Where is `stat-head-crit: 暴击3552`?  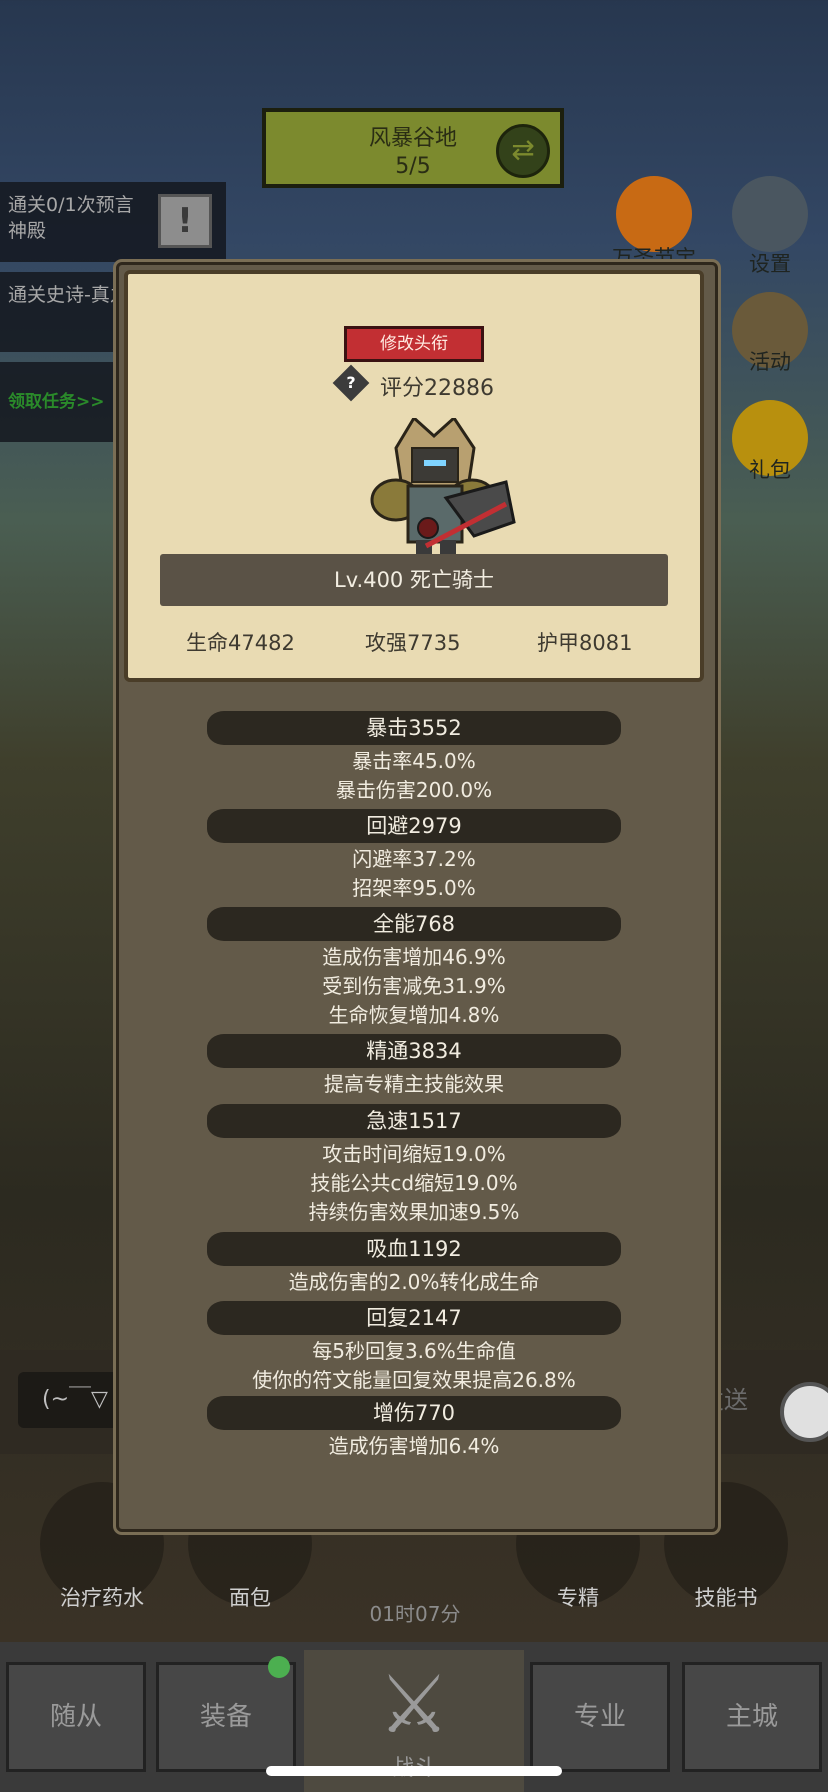 stat-head-crit: 暴击3552 is located at coordinates (414, 728).